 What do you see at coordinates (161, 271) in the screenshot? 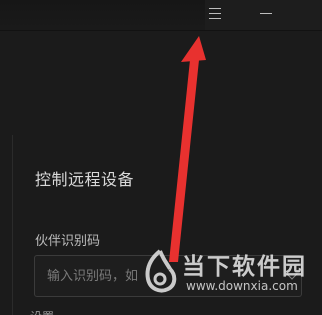
I see `watermark-logo-icon` at bounding box center [161, 271].